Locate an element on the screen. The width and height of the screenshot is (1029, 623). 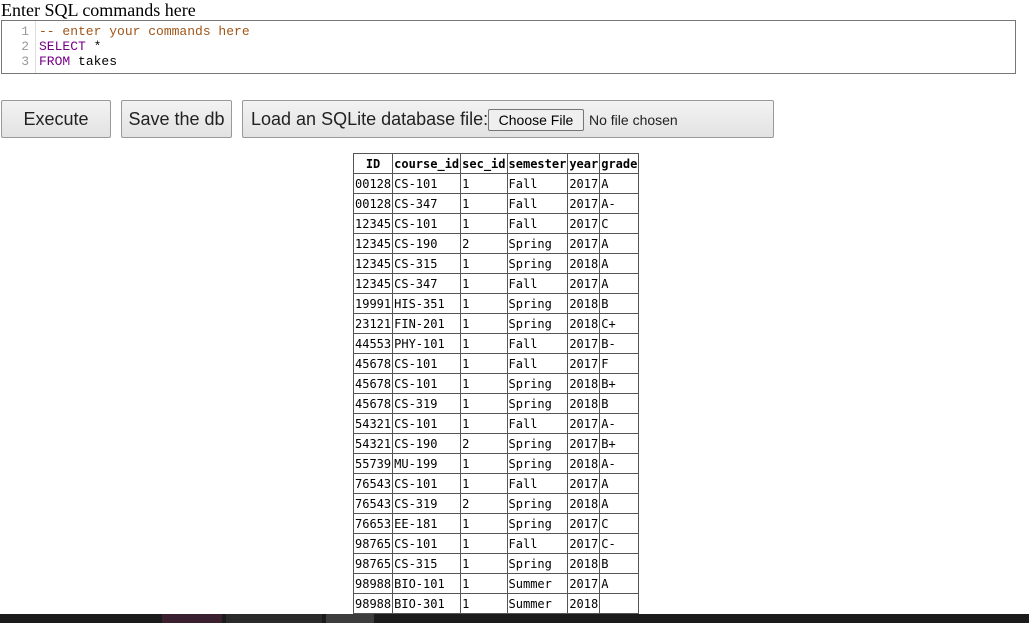
line-number: 1 is located at coordinates (25, 31).